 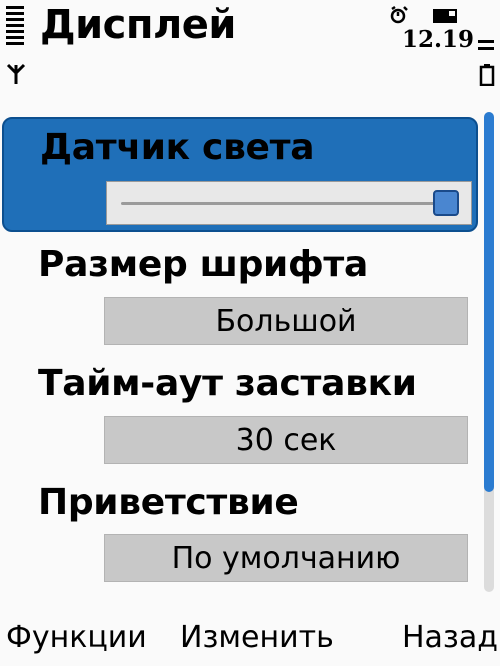 I want to click on setting-label-font-size: Размер шрифта, so click(x=203, y=264).